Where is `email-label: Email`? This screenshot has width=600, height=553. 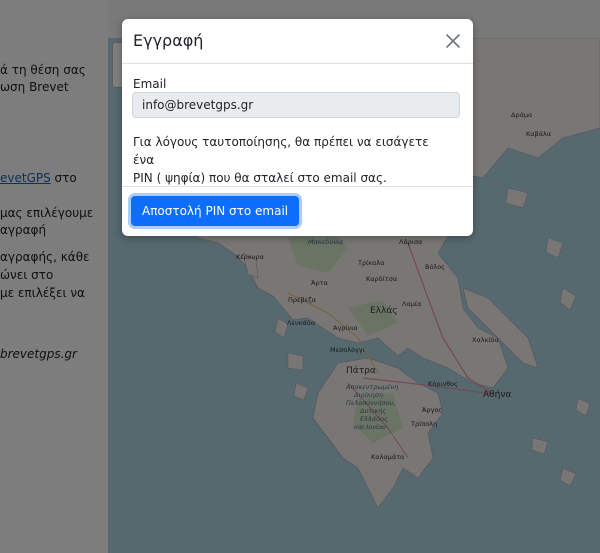
email-label: Email is located at coordinates (150, 84).